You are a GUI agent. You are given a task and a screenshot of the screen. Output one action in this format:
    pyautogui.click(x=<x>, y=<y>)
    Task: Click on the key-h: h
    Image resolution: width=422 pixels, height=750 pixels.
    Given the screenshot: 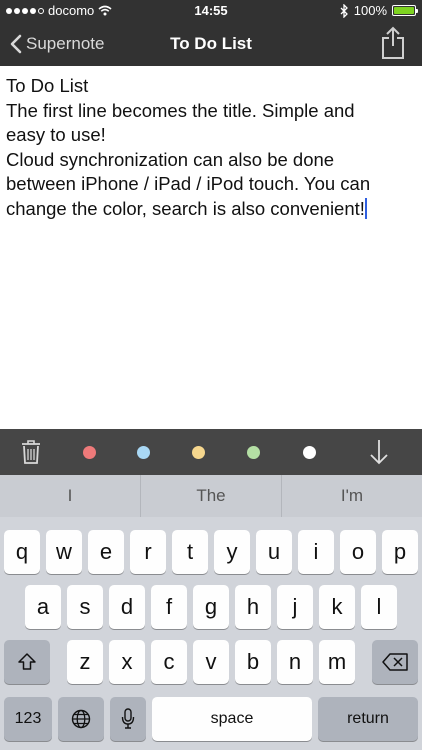 What is the action you would take?
    pyautogui.click(x=253, y=607)
    